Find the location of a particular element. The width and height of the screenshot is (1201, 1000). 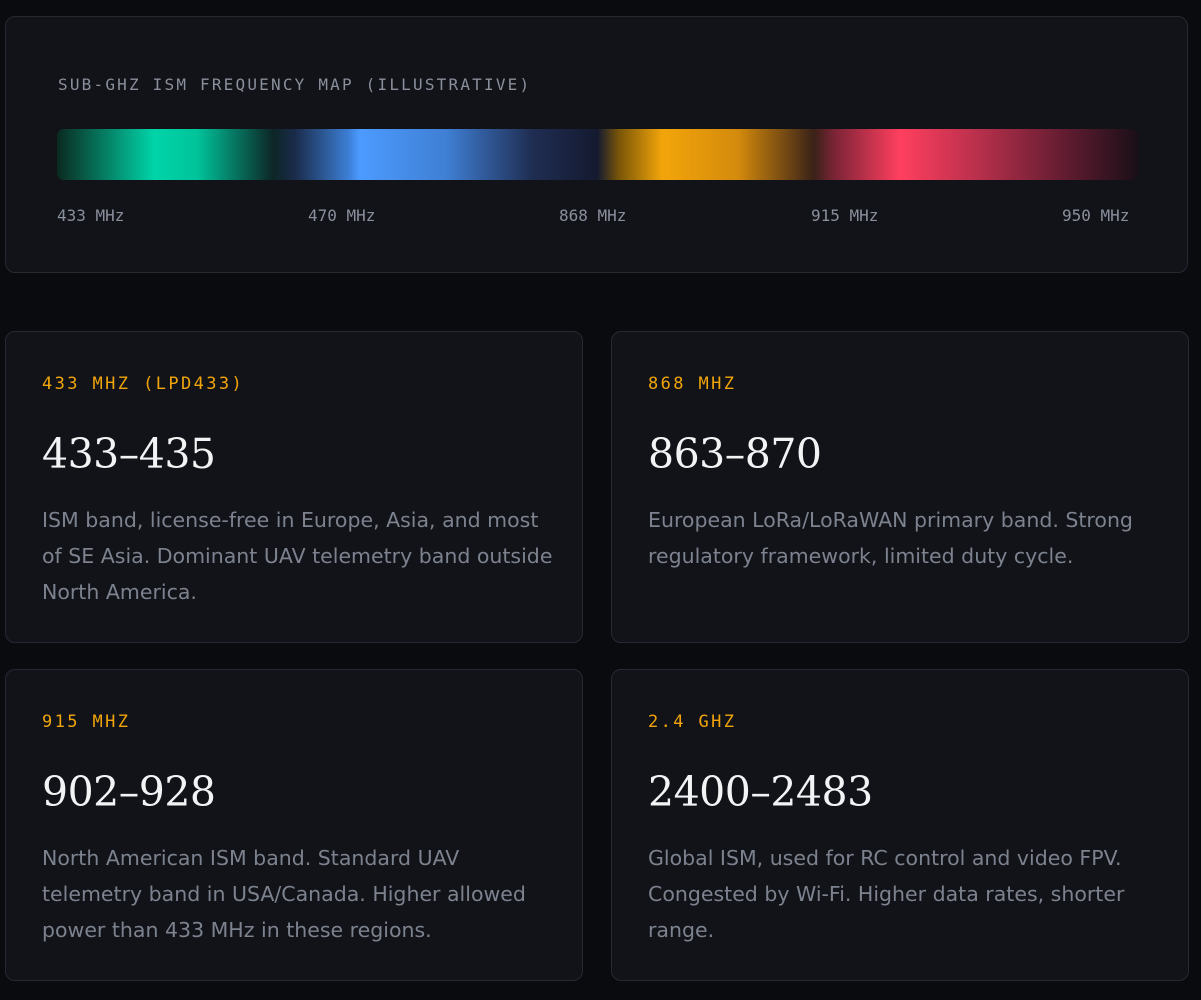

tick-label-470: 470 MHz is located at coordinates (342, 215).